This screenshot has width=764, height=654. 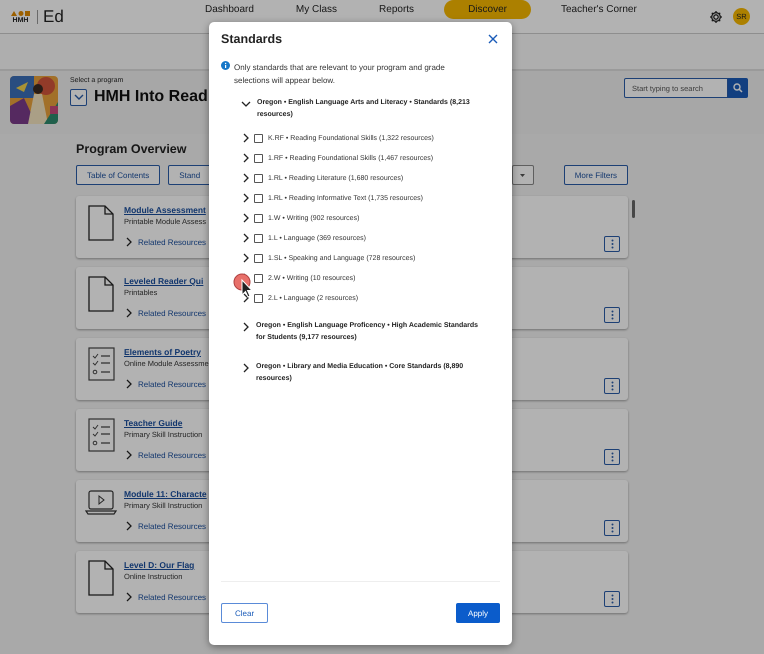 I want to click on search-icon, so click(x=738, y=88).